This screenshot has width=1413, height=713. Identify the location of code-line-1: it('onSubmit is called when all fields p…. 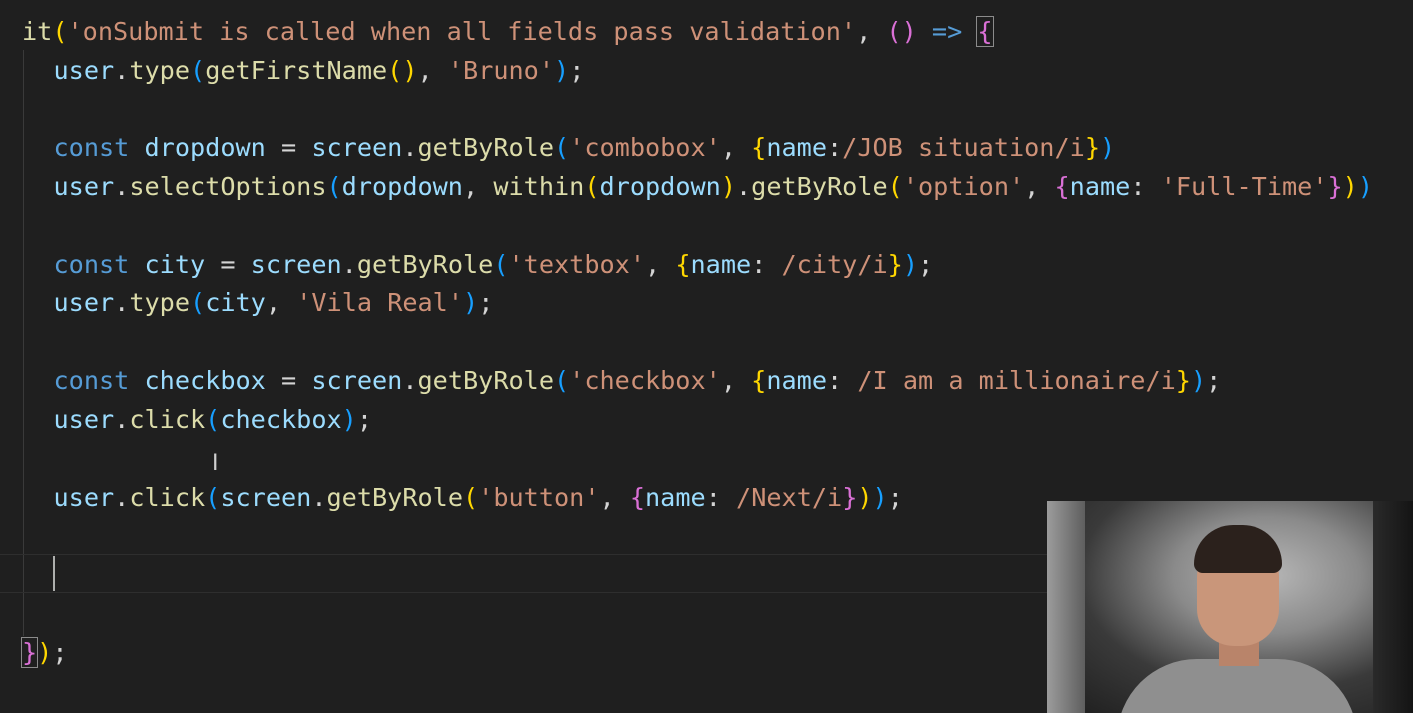
(508, 31).